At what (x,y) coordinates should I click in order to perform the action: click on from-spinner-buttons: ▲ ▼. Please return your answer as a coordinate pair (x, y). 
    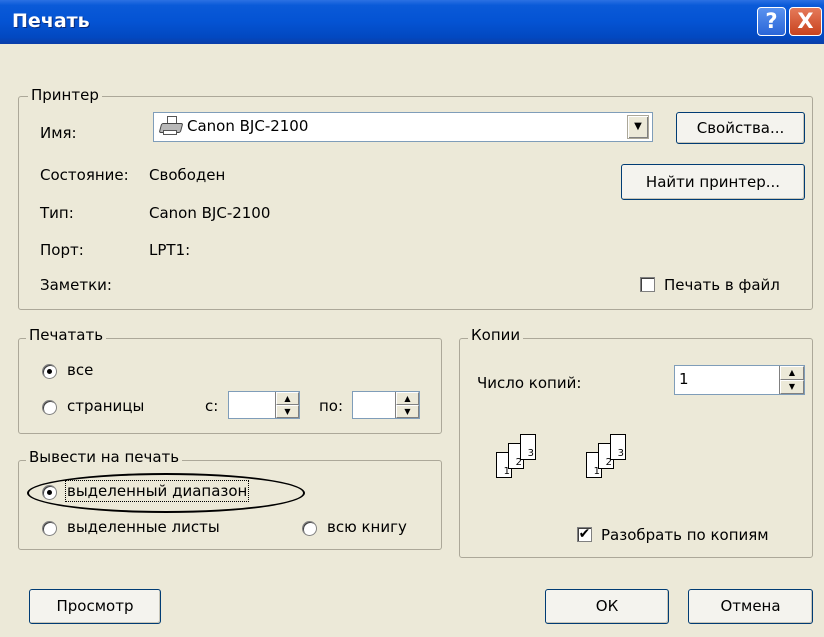
    Looking at the image, I should click on (287, 405).